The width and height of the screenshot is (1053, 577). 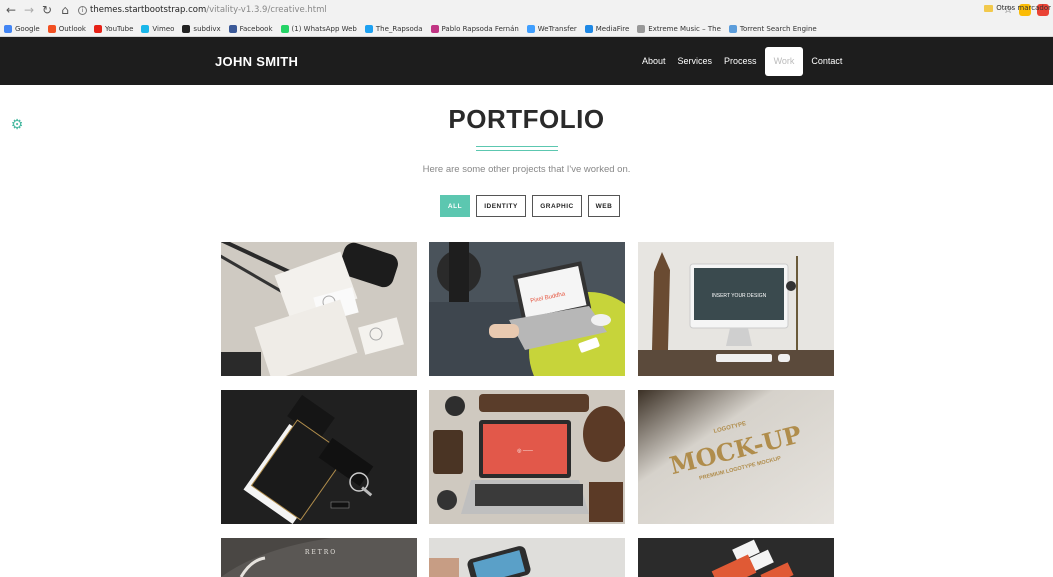 I want to click on forward-icon: →, so click(x=29, y=10).